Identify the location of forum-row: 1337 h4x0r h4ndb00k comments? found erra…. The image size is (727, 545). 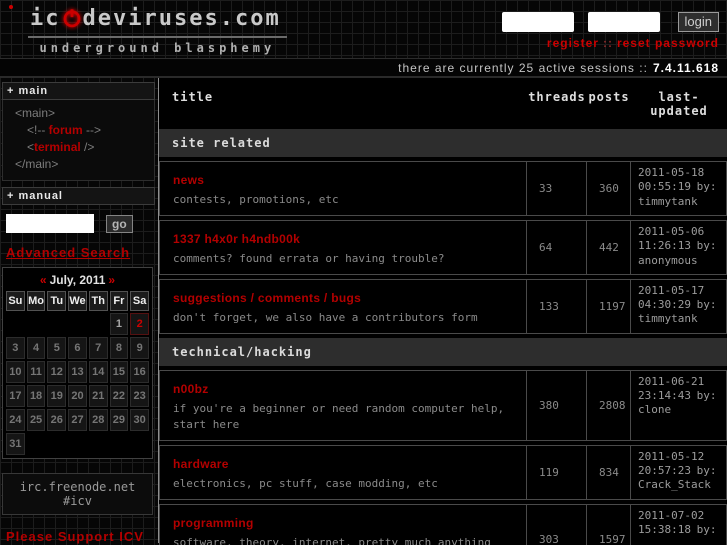
(443, 247).